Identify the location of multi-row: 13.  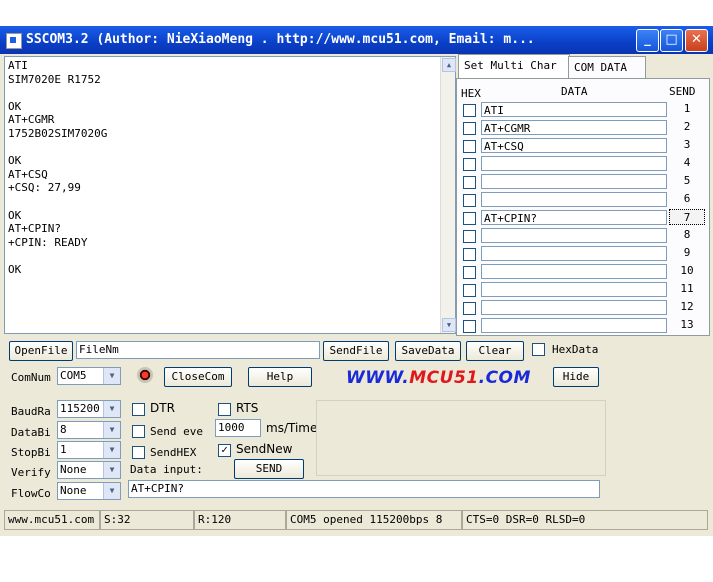
(583, 326).